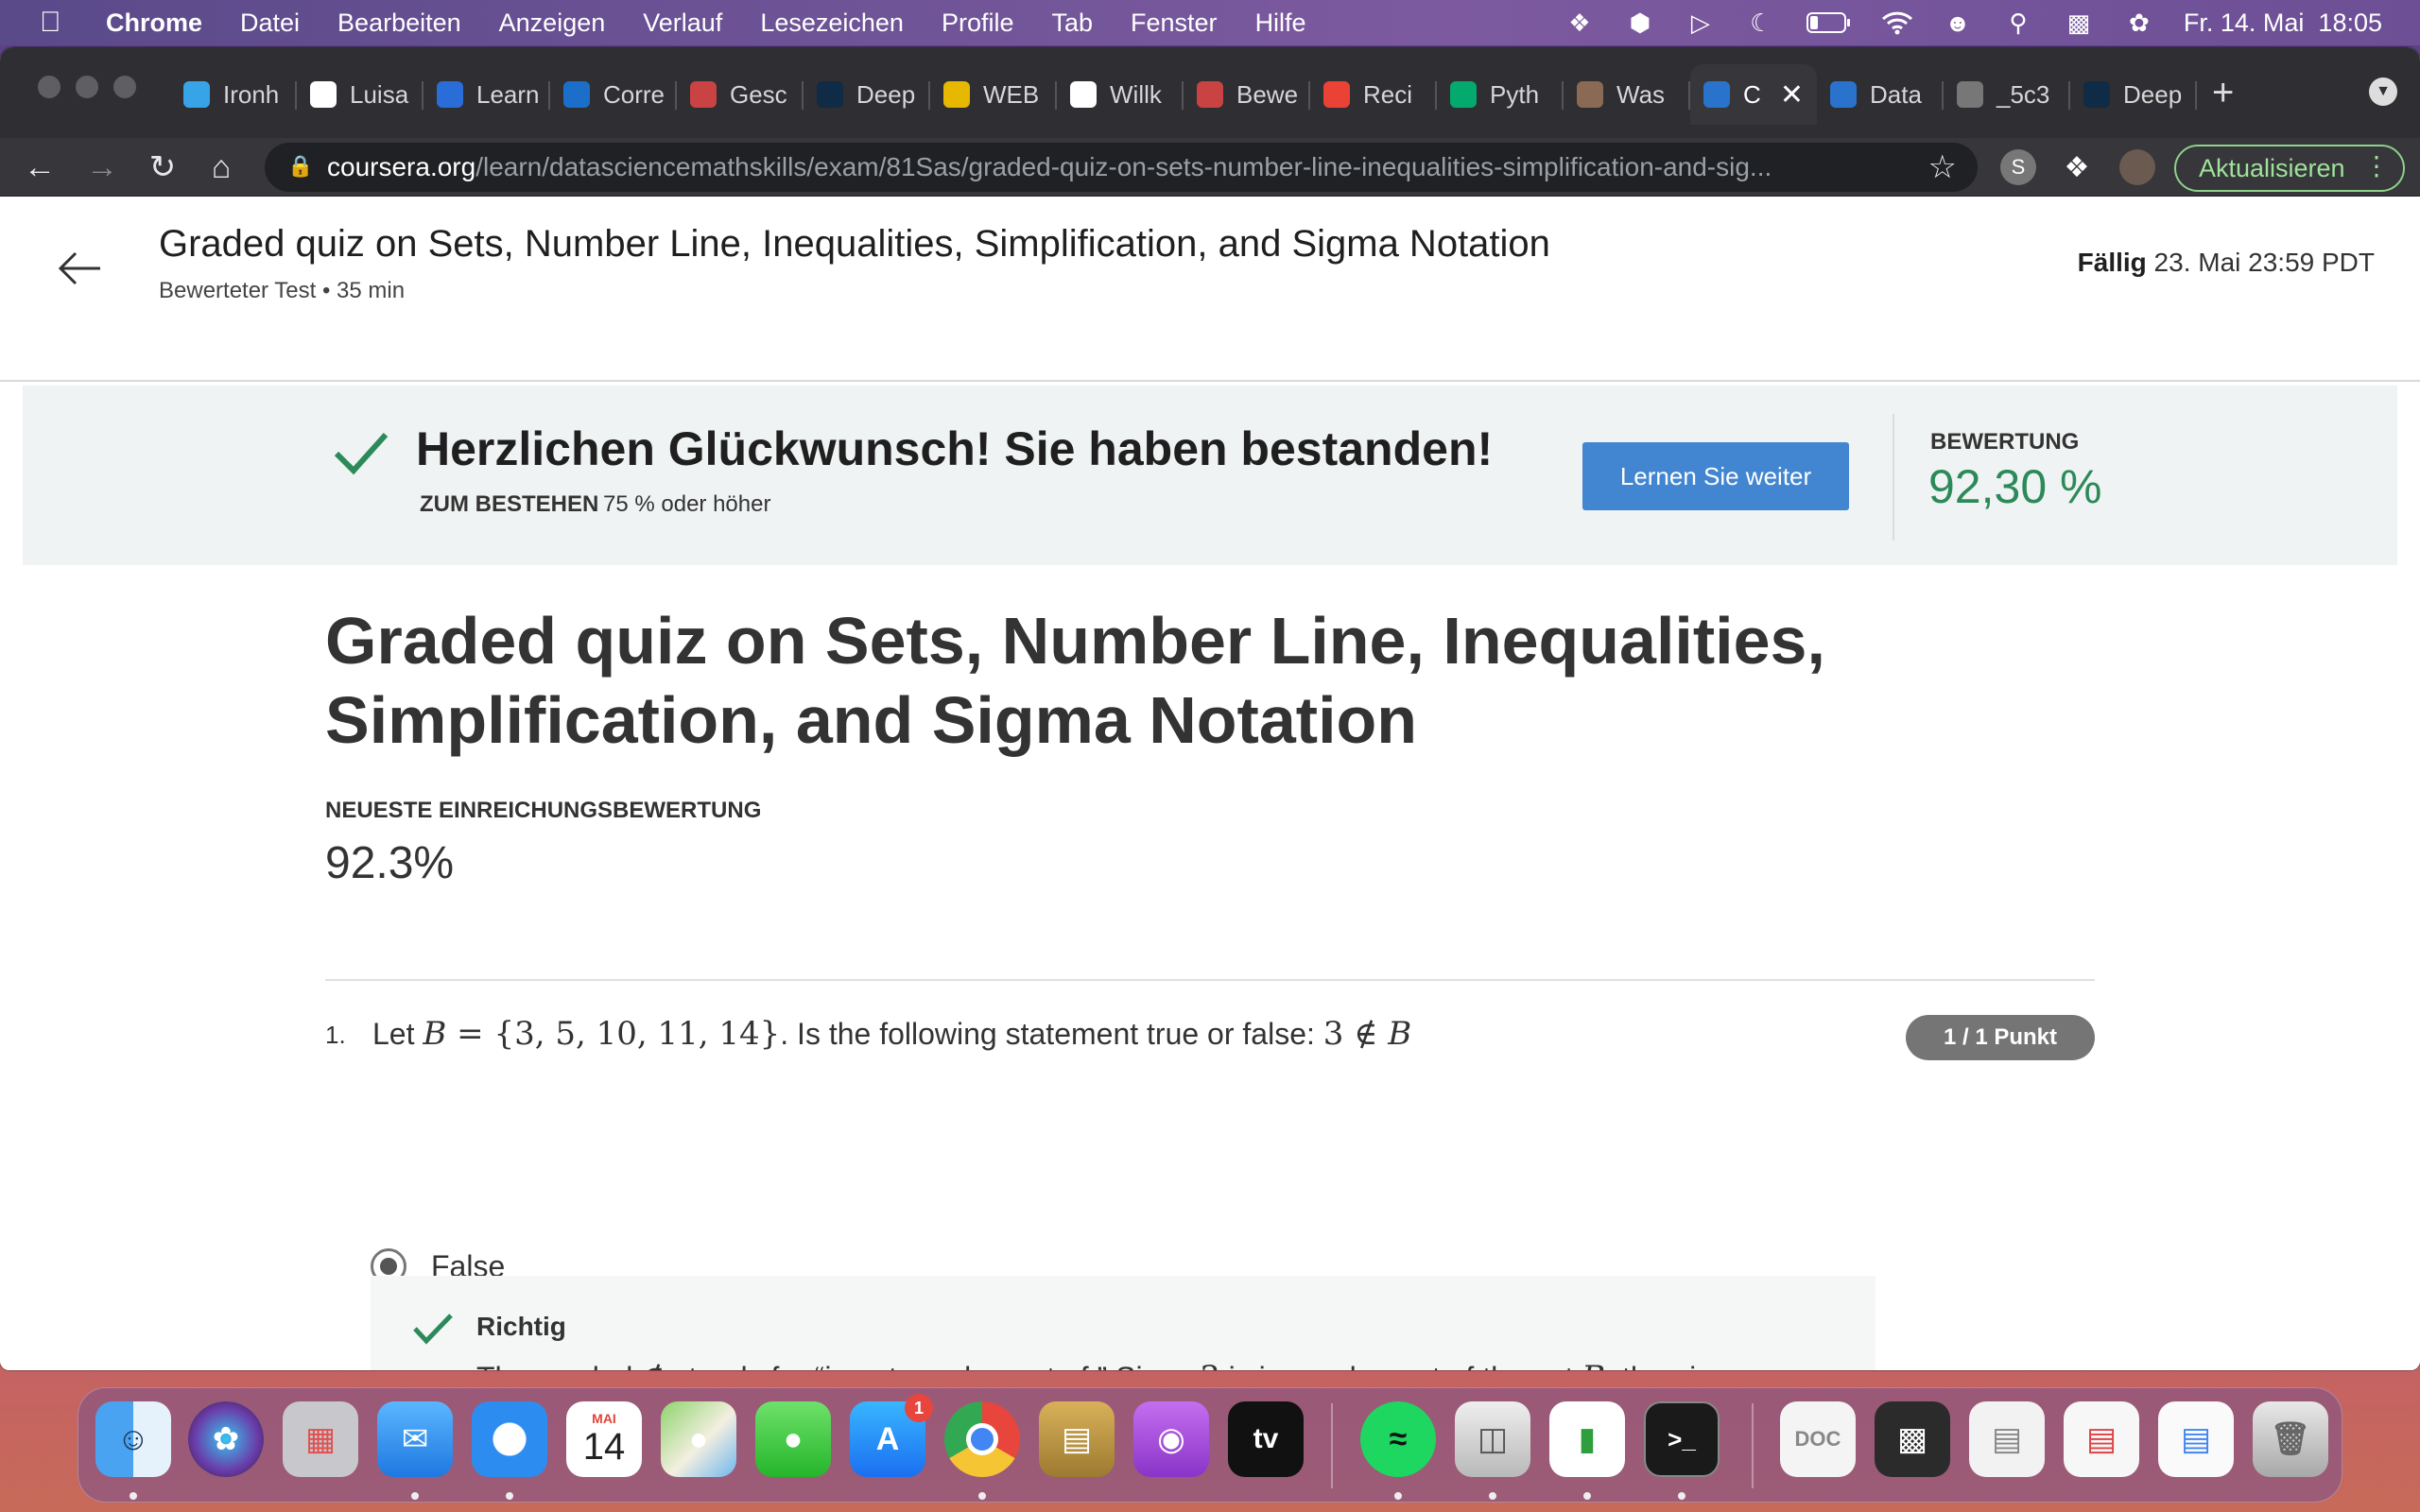 This screenshot has width=2420, height=1512. Describe the element at coordinates (1897, 23) in the screenshot. I see `wifi-icon` at that location.